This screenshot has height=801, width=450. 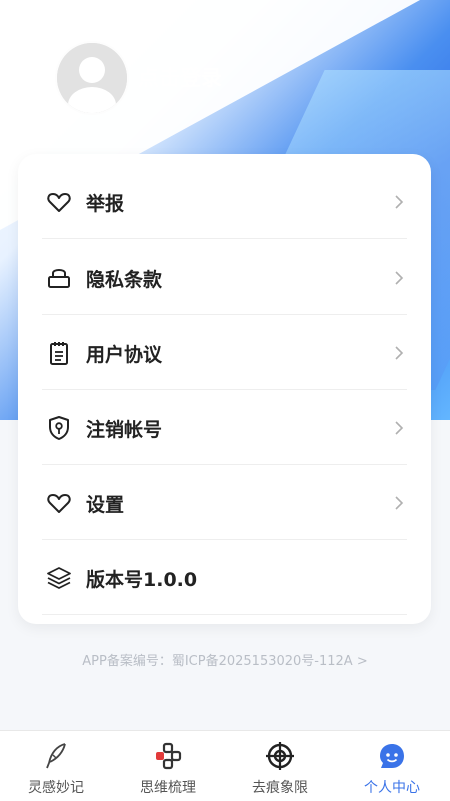 I want to click on menu-item-label: 举报, so click(x=105, y=204).